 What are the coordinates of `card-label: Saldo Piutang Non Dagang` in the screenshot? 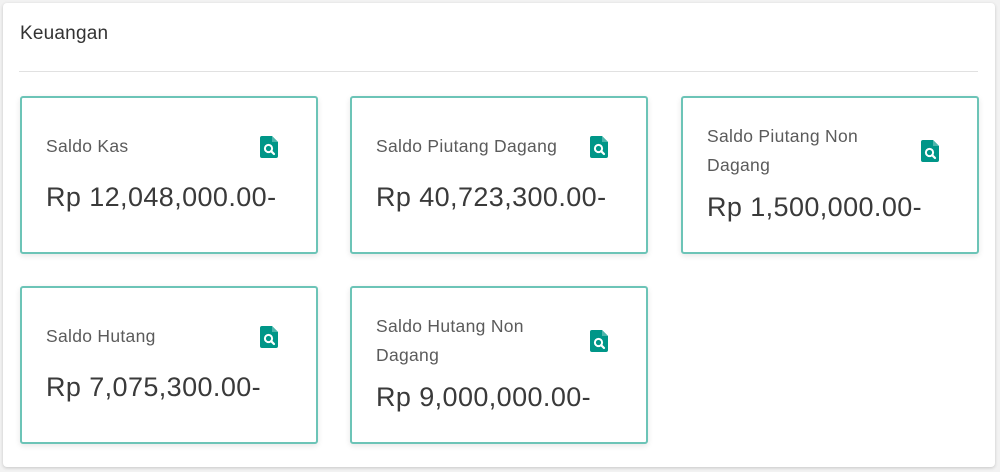 It's located at (783, 150).